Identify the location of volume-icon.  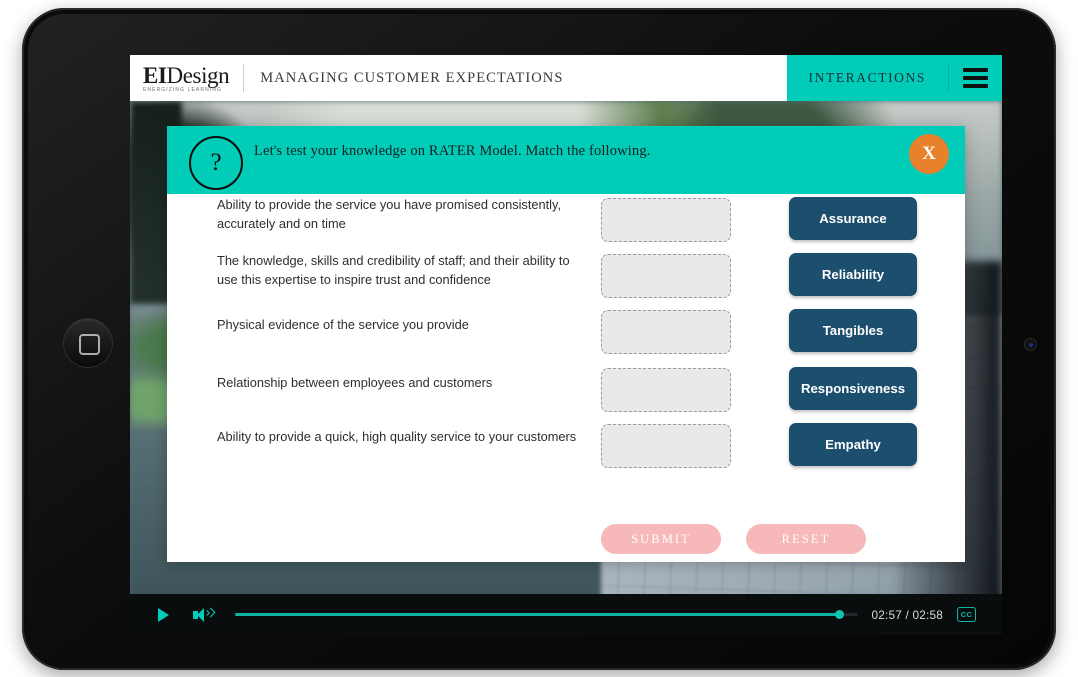
(204, 615).